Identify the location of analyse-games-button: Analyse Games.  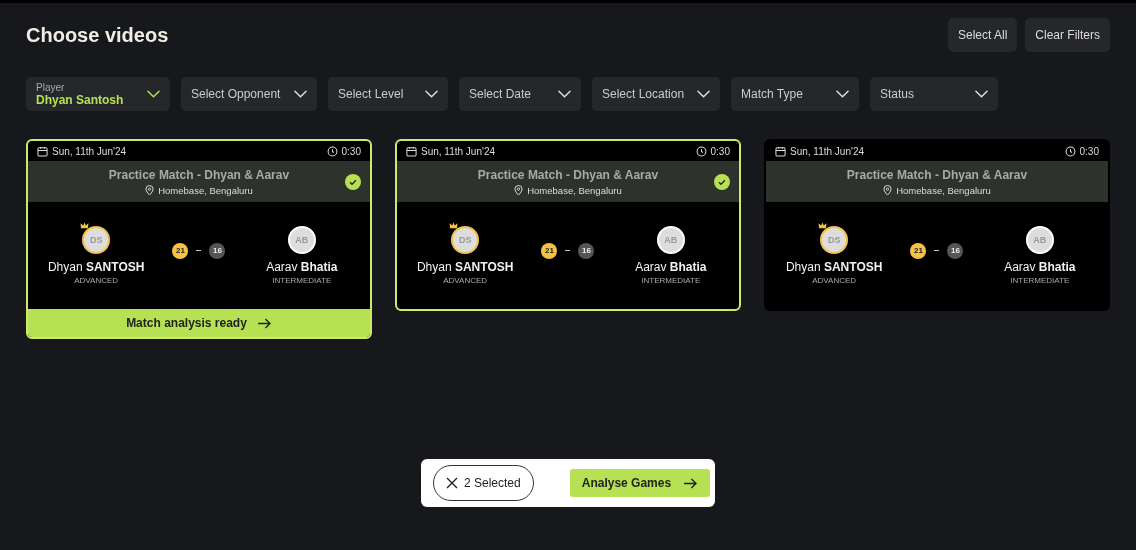
(640, 483).